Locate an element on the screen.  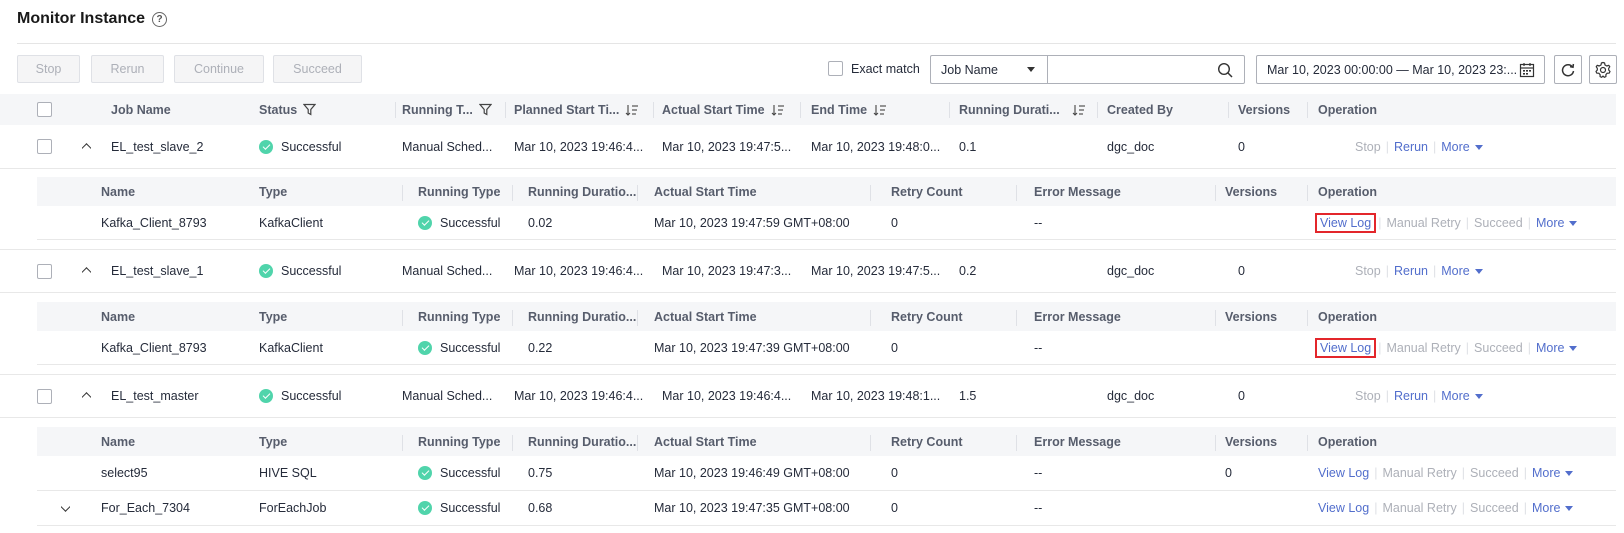
help-icon: ? is located at coordinates (160, 19).